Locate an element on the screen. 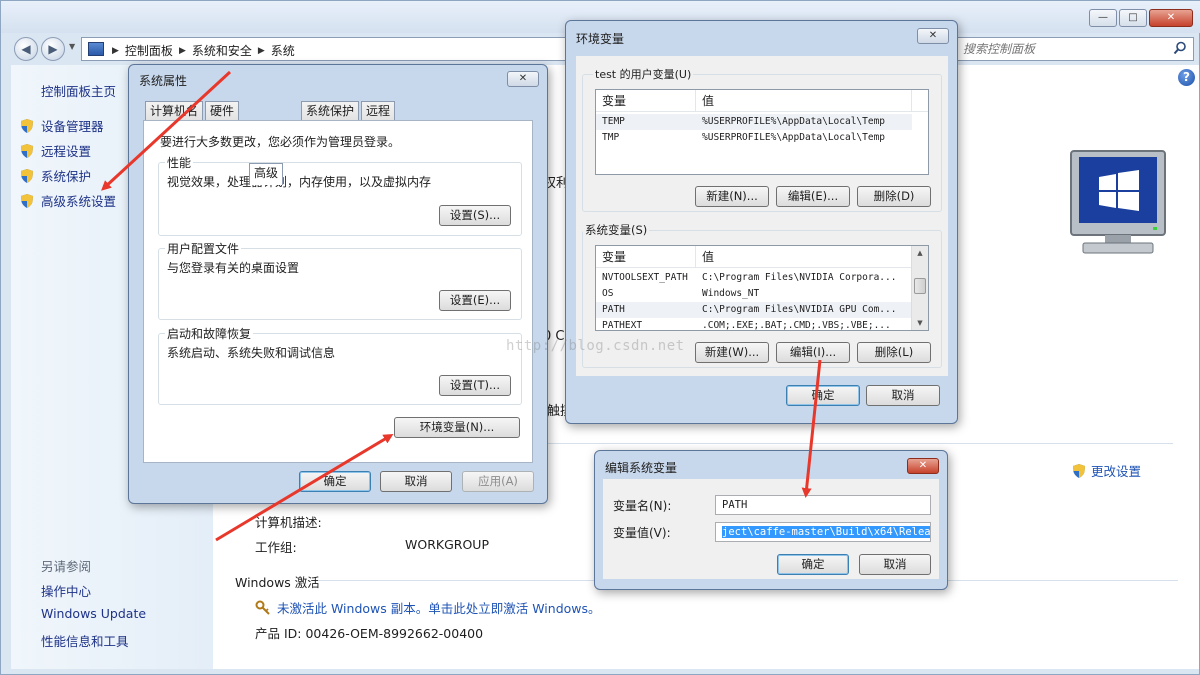 This screenshot has height=675, width=1200. apply-button: 应用(A) is located at coordinates (498, 481).